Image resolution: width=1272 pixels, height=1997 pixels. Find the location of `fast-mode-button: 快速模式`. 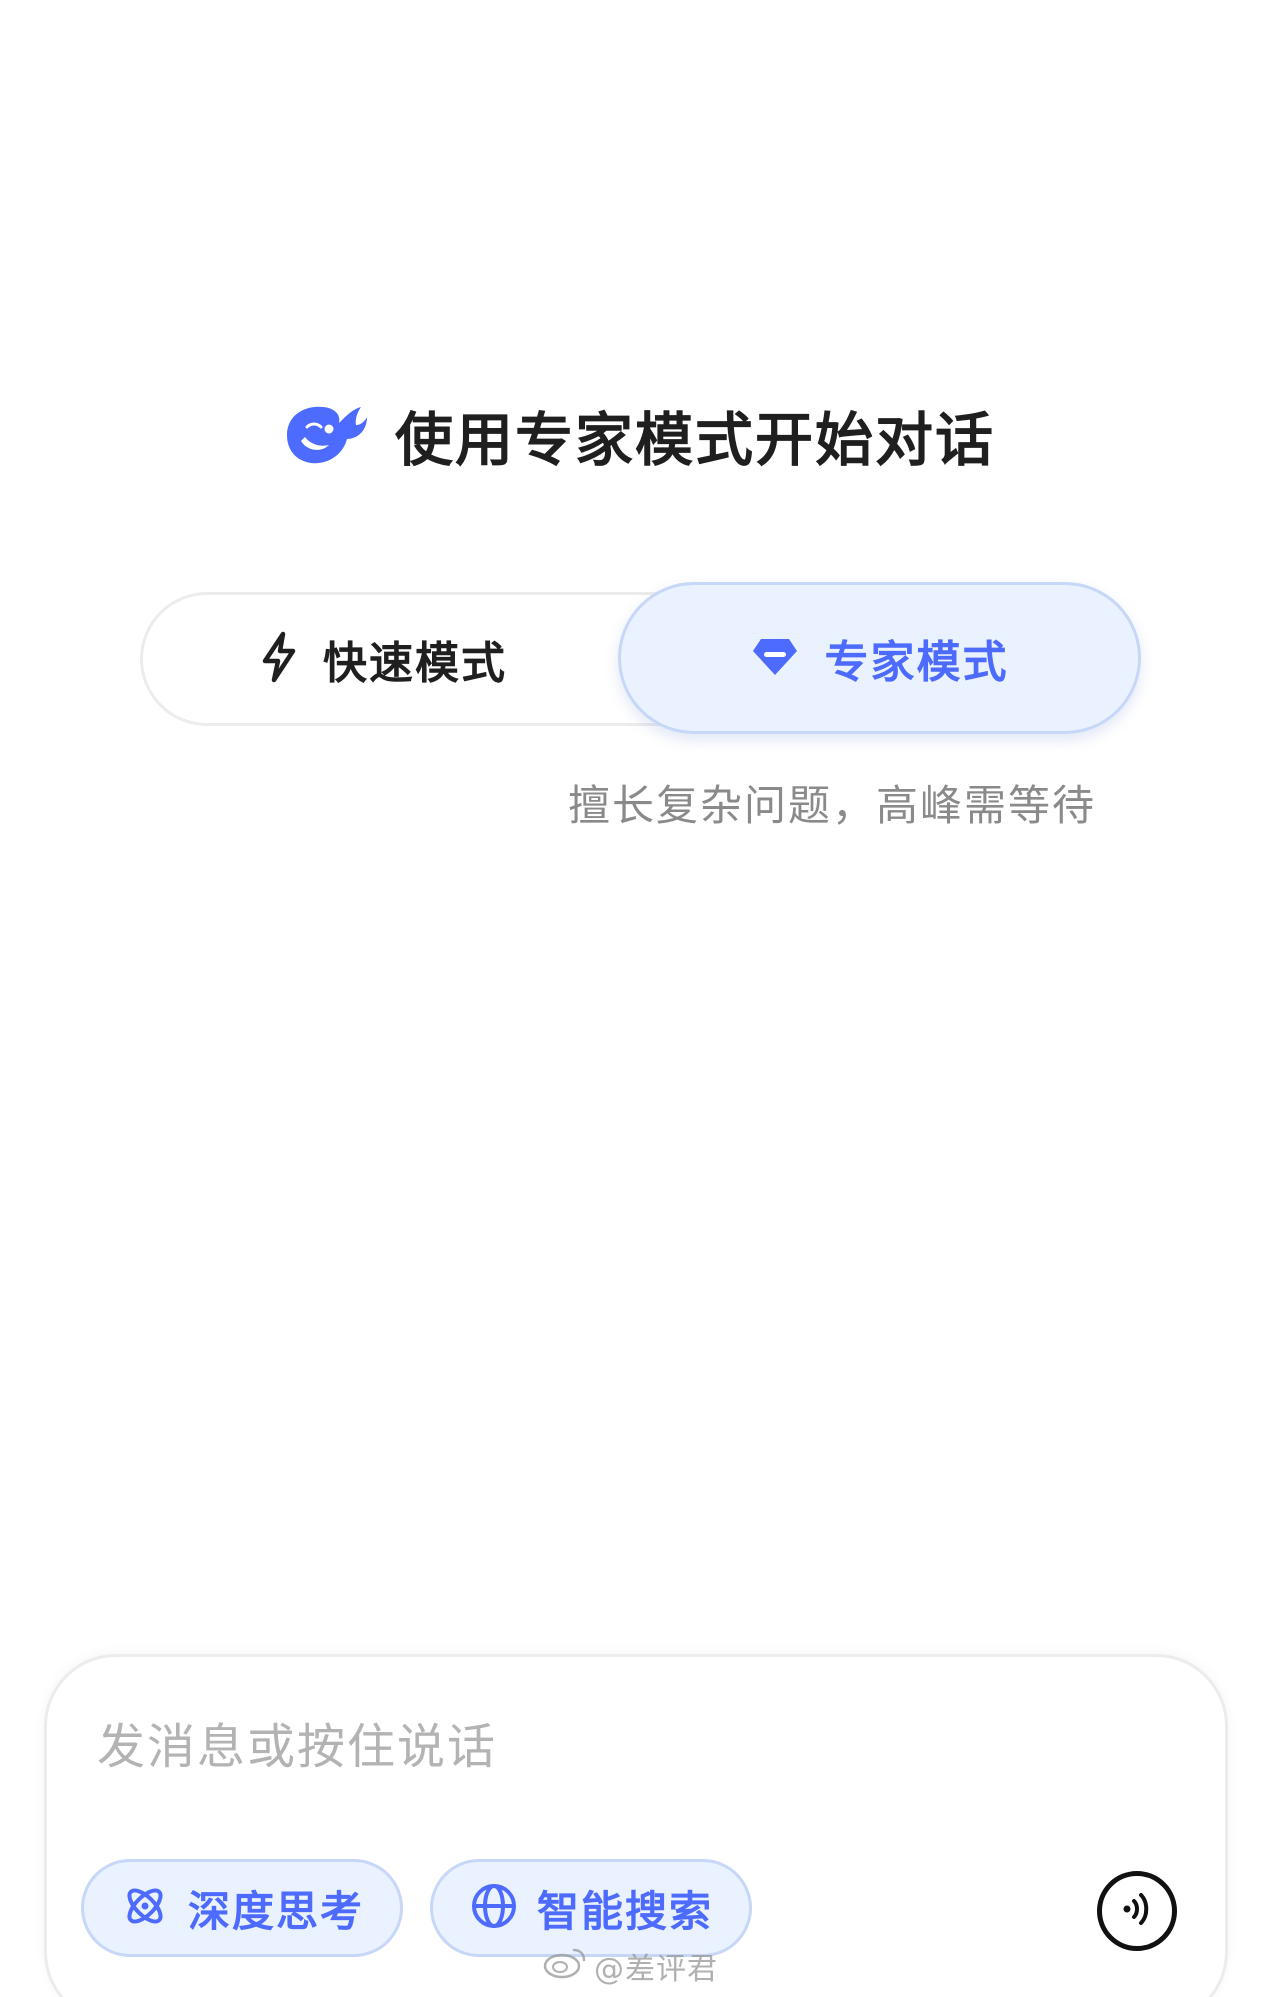

fast-mode-button: 快速模式 is located at coordinates (383, 659).